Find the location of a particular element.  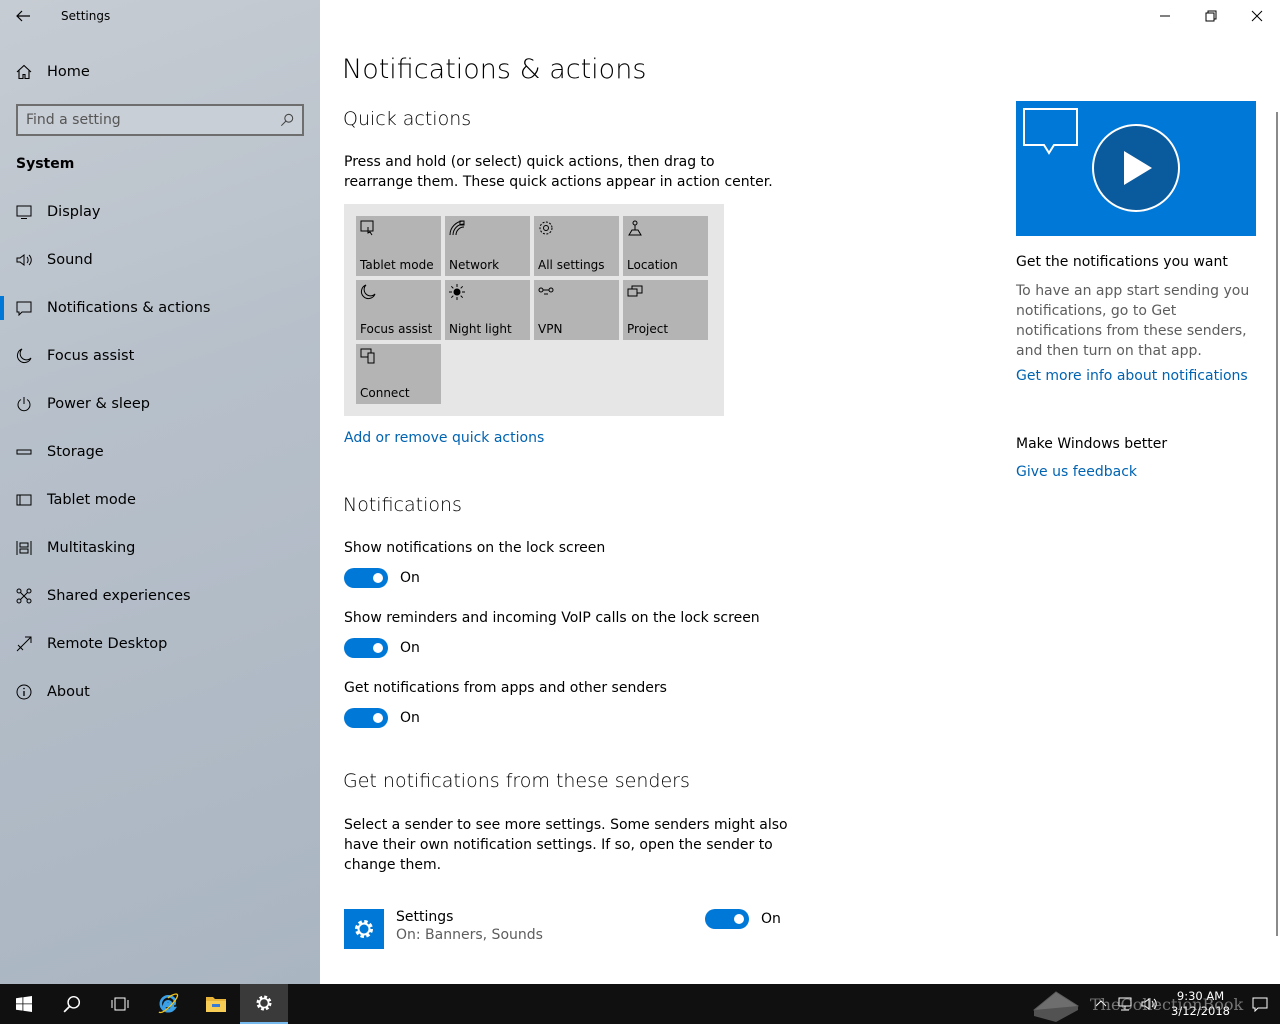

internet-explorer-icon is located at coordinates (168, 1003).